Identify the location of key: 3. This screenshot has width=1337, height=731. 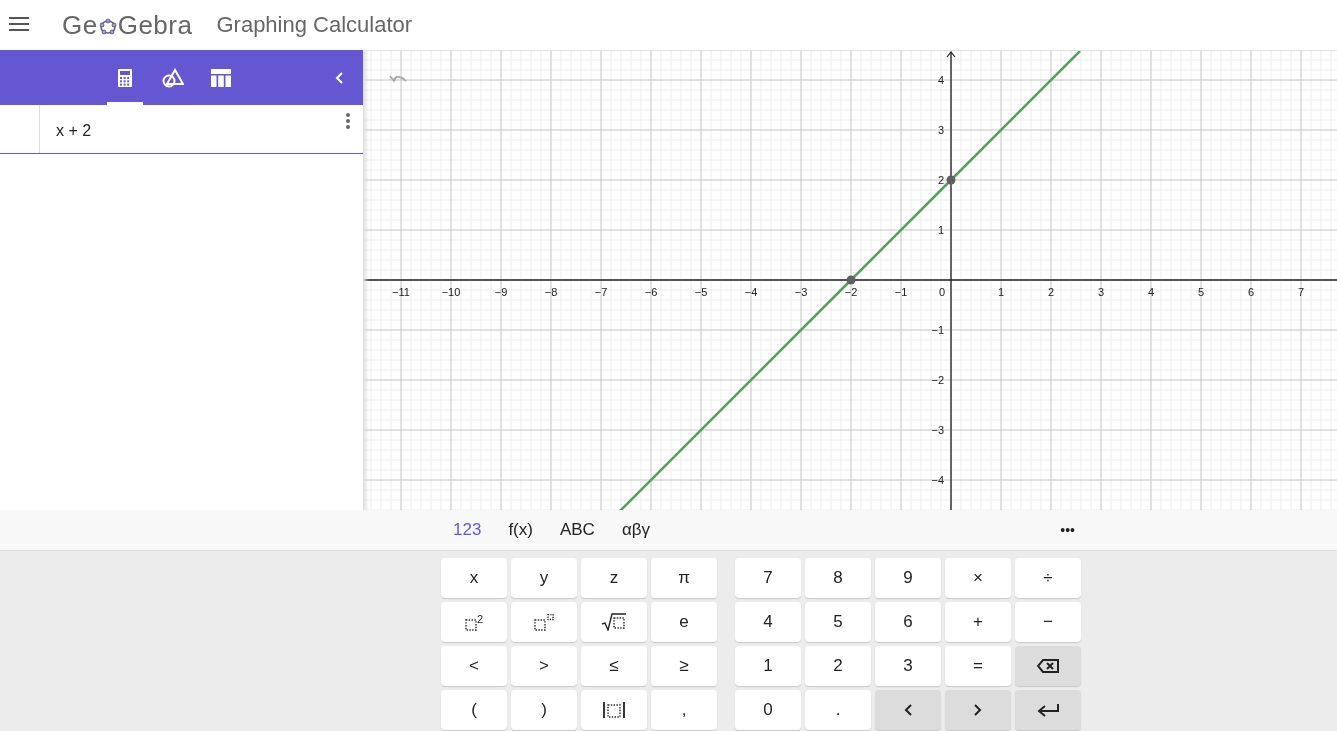
(908, 666).